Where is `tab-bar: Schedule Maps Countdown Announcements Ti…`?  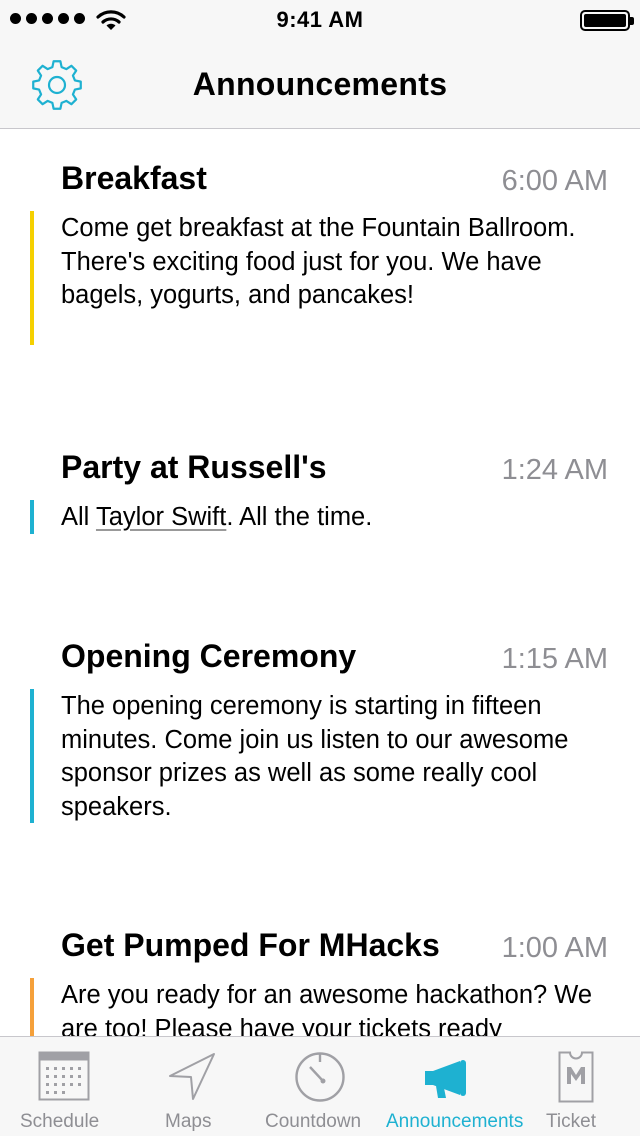 tab-bar: Schedule Maps Countdown Announcements Ti… is located at coordinates (320, 1086).